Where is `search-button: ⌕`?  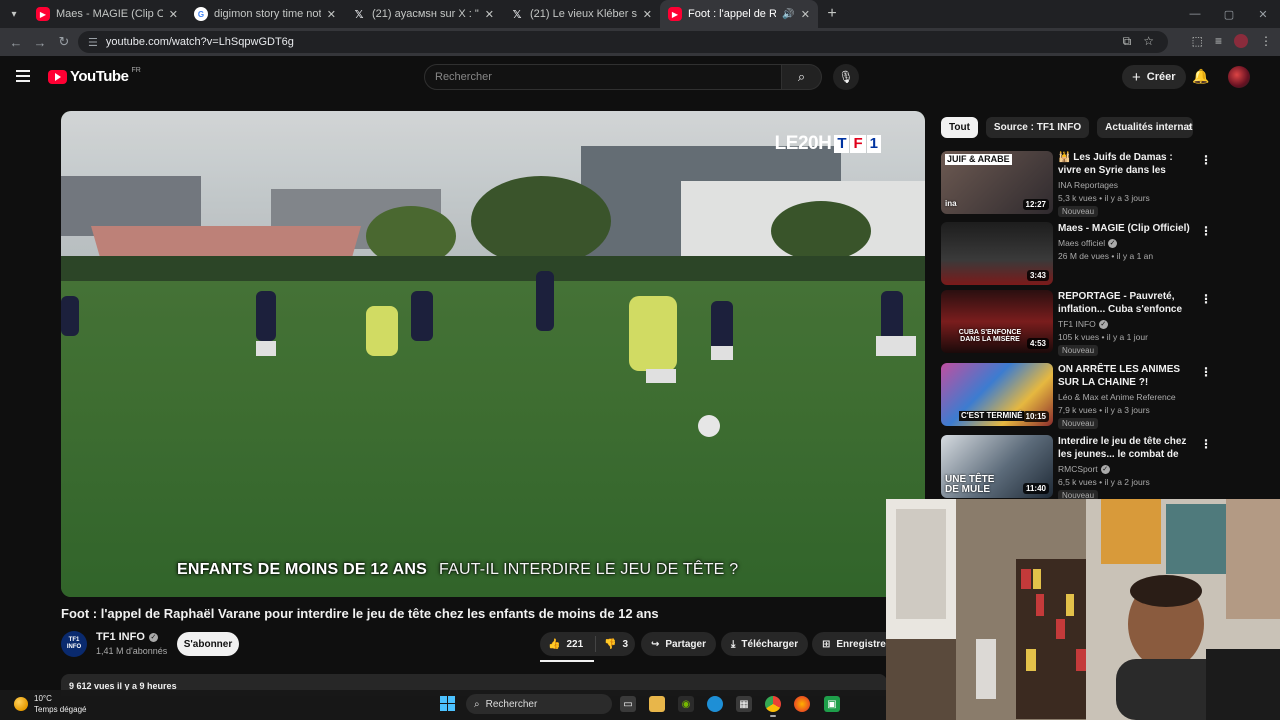 search-button: ⌕ is located at coordinates (802, 77).